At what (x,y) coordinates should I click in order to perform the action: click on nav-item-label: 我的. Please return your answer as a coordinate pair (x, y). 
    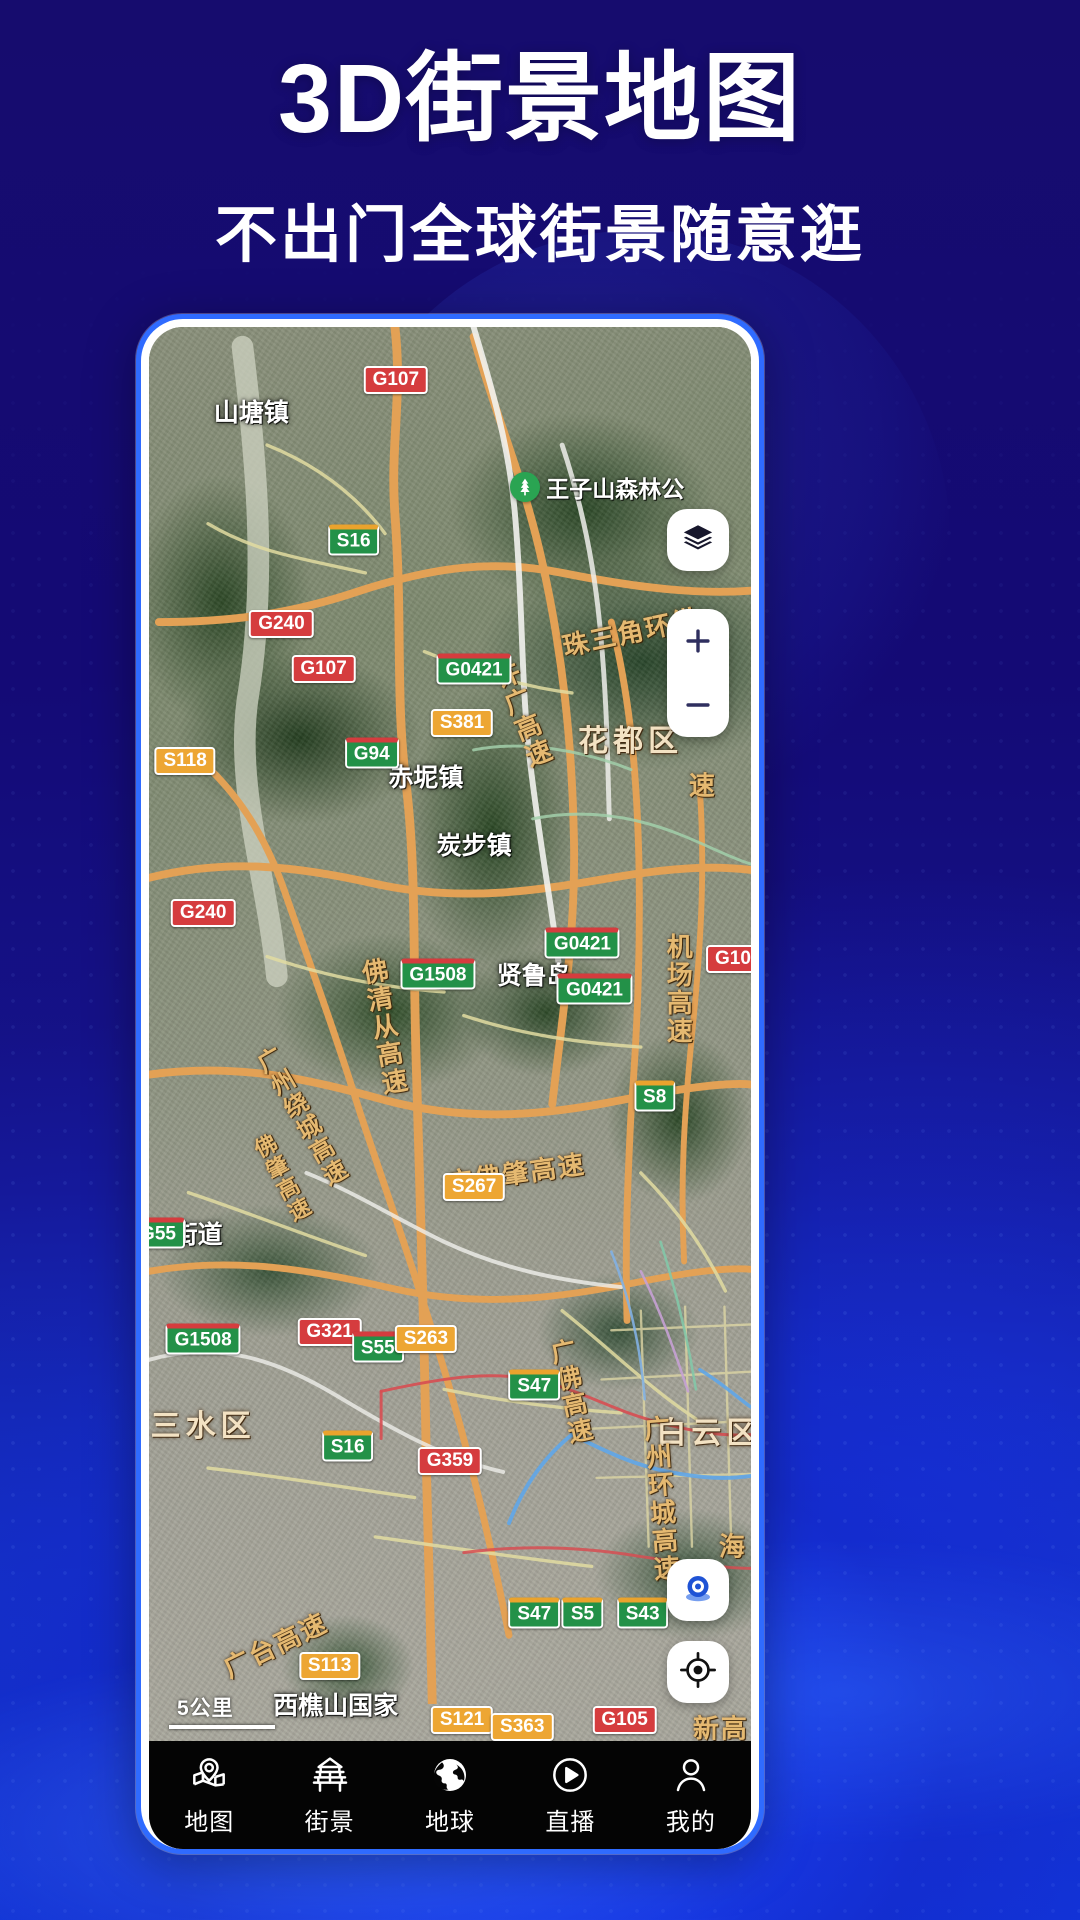
    Looking at the image, I should click on (690, 1822).